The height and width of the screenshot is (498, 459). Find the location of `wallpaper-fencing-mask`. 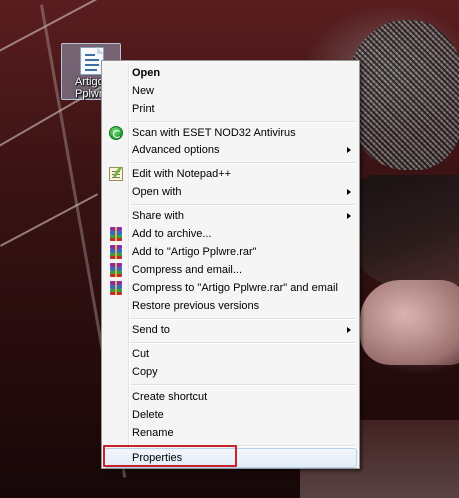

wallpaper-fencing-mask is located at coordinates (402, 95).